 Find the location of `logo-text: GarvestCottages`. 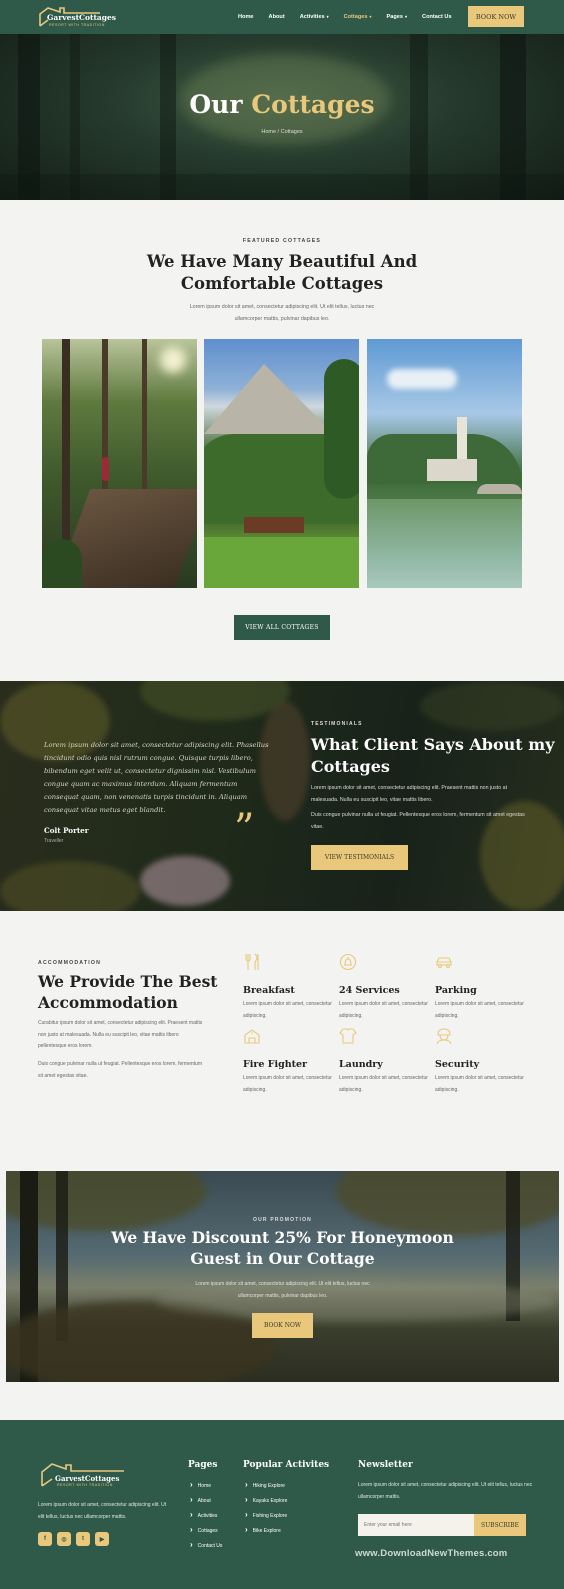

logo-text: GarvestCottages is located at coordinates (82, 17).